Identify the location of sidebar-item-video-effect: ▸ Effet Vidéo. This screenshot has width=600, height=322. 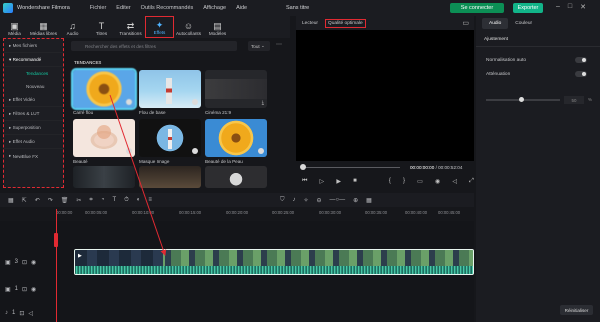
(33, 100).